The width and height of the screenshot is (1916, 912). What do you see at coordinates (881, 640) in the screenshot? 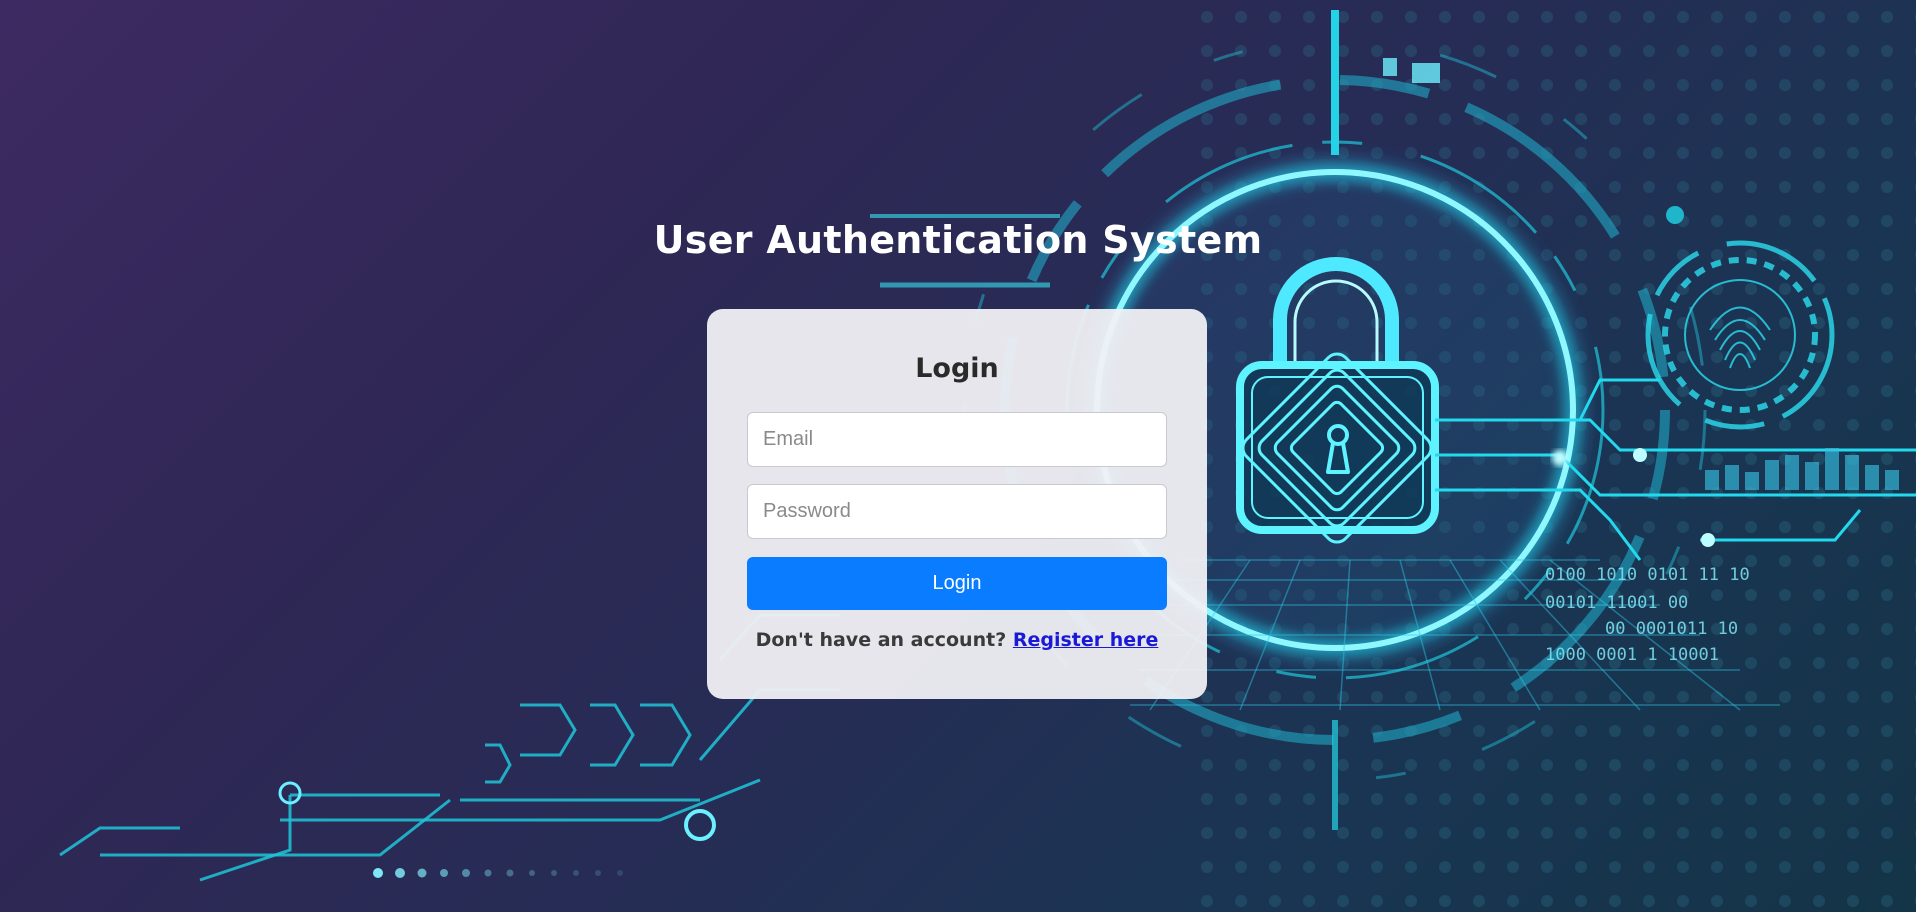
I see `register-prompt-text: Don't have an account?` at bounding box center [881, 640].